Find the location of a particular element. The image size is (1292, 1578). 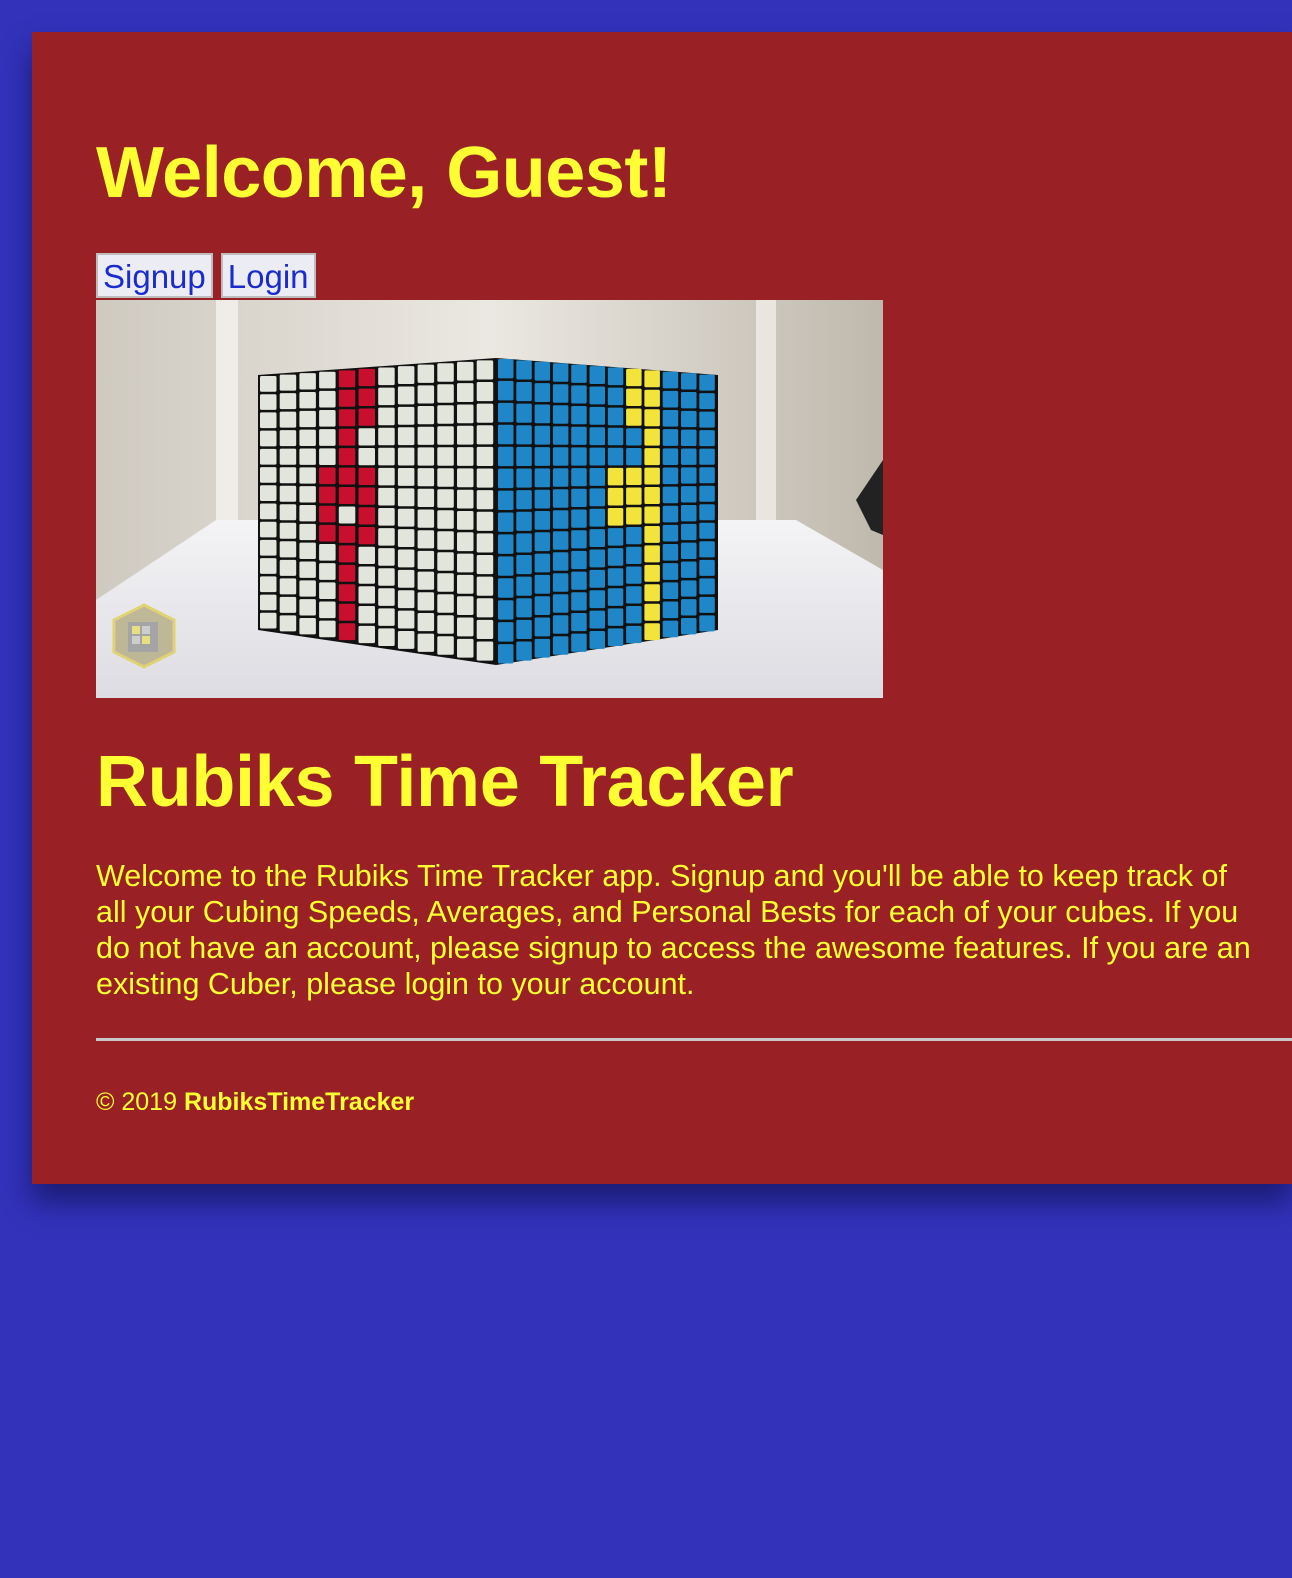

footer-divider is located at coordinates (694, 1039).